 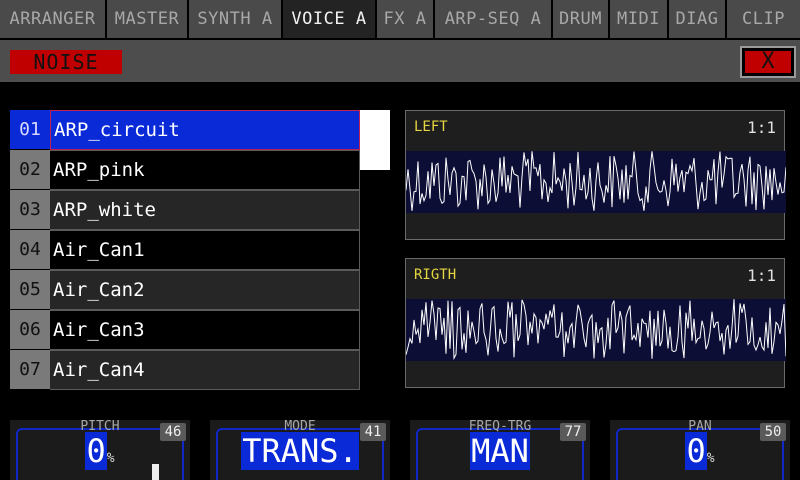 What do you see at coordinates (155, 472) in the screenshot?
I see `pitch-indicator` at bounding box center [155, 472].